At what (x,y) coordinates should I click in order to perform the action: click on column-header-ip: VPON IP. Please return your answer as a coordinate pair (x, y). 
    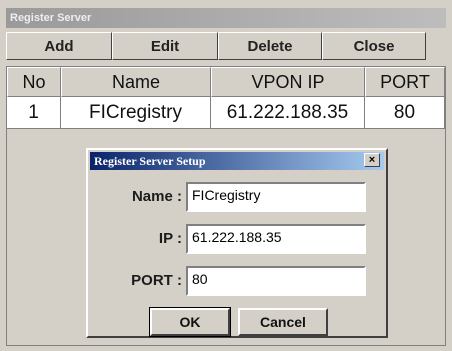
    Looking at the image, I should click on (288, 82).